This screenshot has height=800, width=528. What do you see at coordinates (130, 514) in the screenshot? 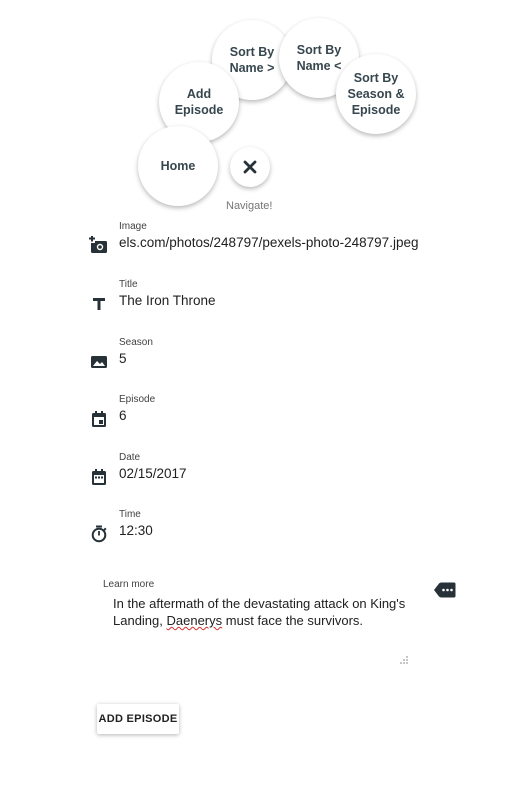
I see `time-label: Time` at bounding box center [130, 514].